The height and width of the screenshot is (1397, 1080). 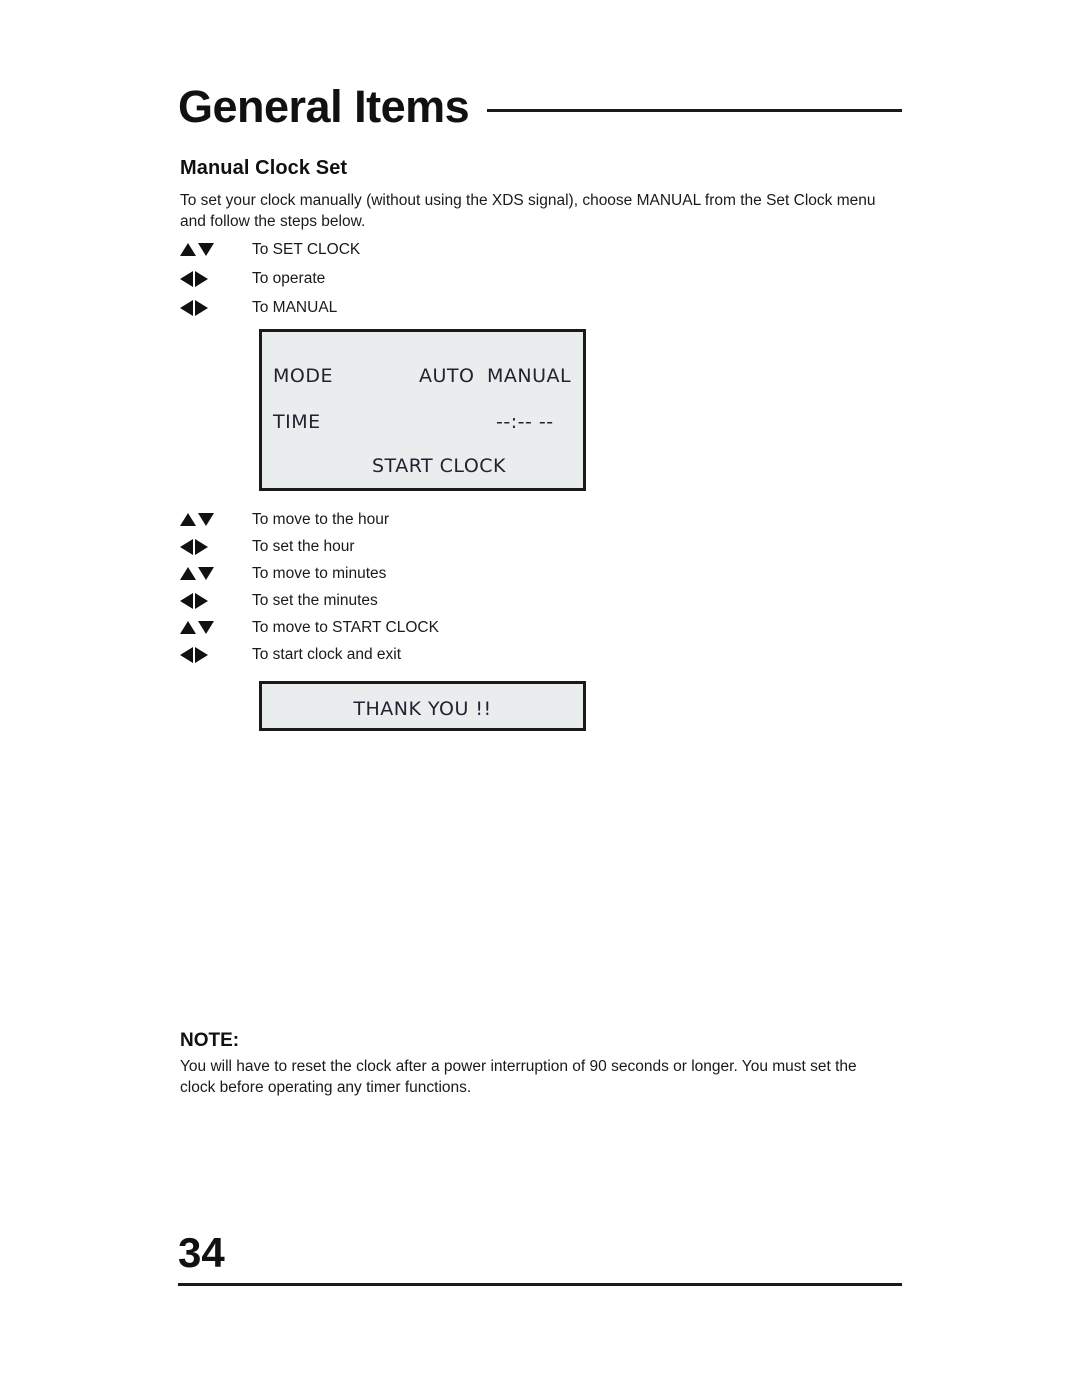 I want to click on step-item: To move to START CLOCK, so click(x=309, y=627).